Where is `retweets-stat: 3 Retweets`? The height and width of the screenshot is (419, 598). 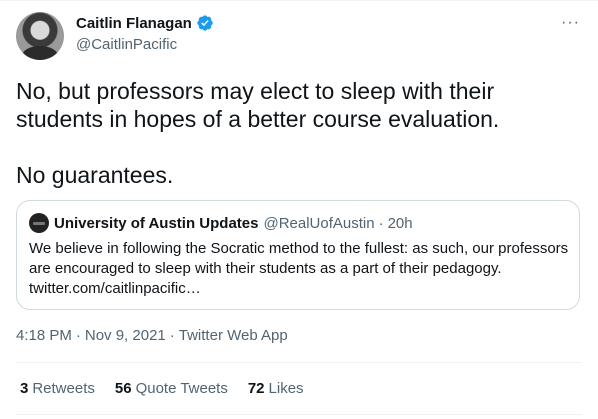 retweets-stat: 3 Retweets is located at coordinates (57, 388).